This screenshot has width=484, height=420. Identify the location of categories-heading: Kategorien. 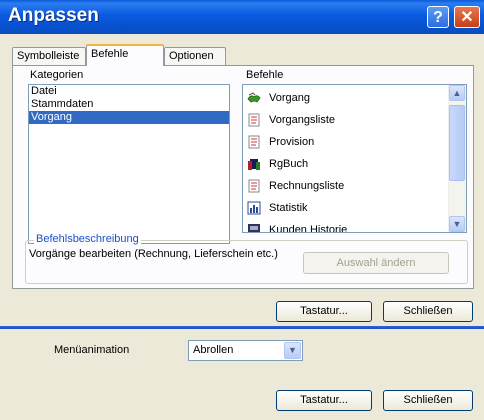
(57, 75).